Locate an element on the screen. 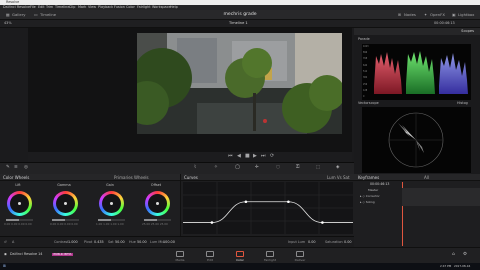 Image resolution: width=480 pixels, height=270 pixels. lum-vs-sat-curve is located at coordinates (268, 208).